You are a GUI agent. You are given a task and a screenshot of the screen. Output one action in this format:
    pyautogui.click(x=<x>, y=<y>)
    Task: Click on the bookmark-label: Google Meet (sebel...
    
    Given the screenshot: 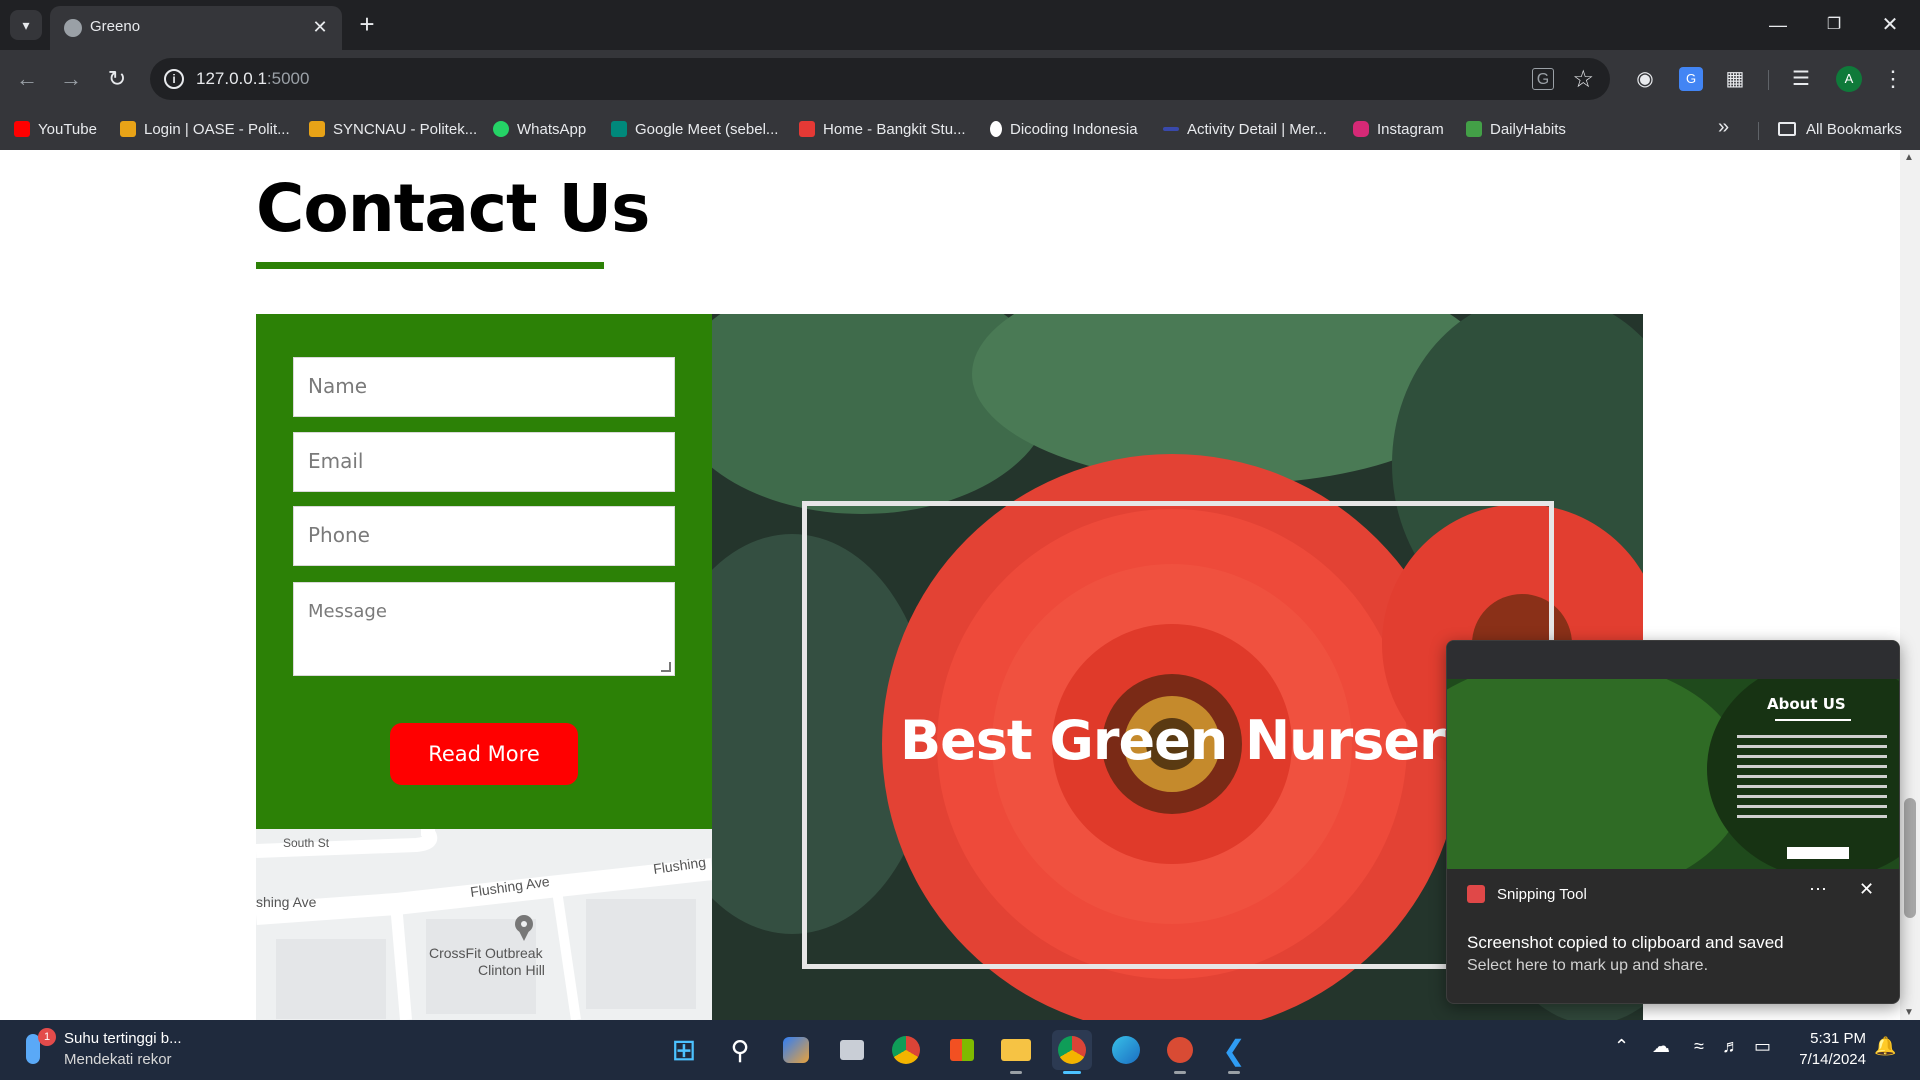 What is the action you would take?
    pyautogui.click(x=707, y=129)
    